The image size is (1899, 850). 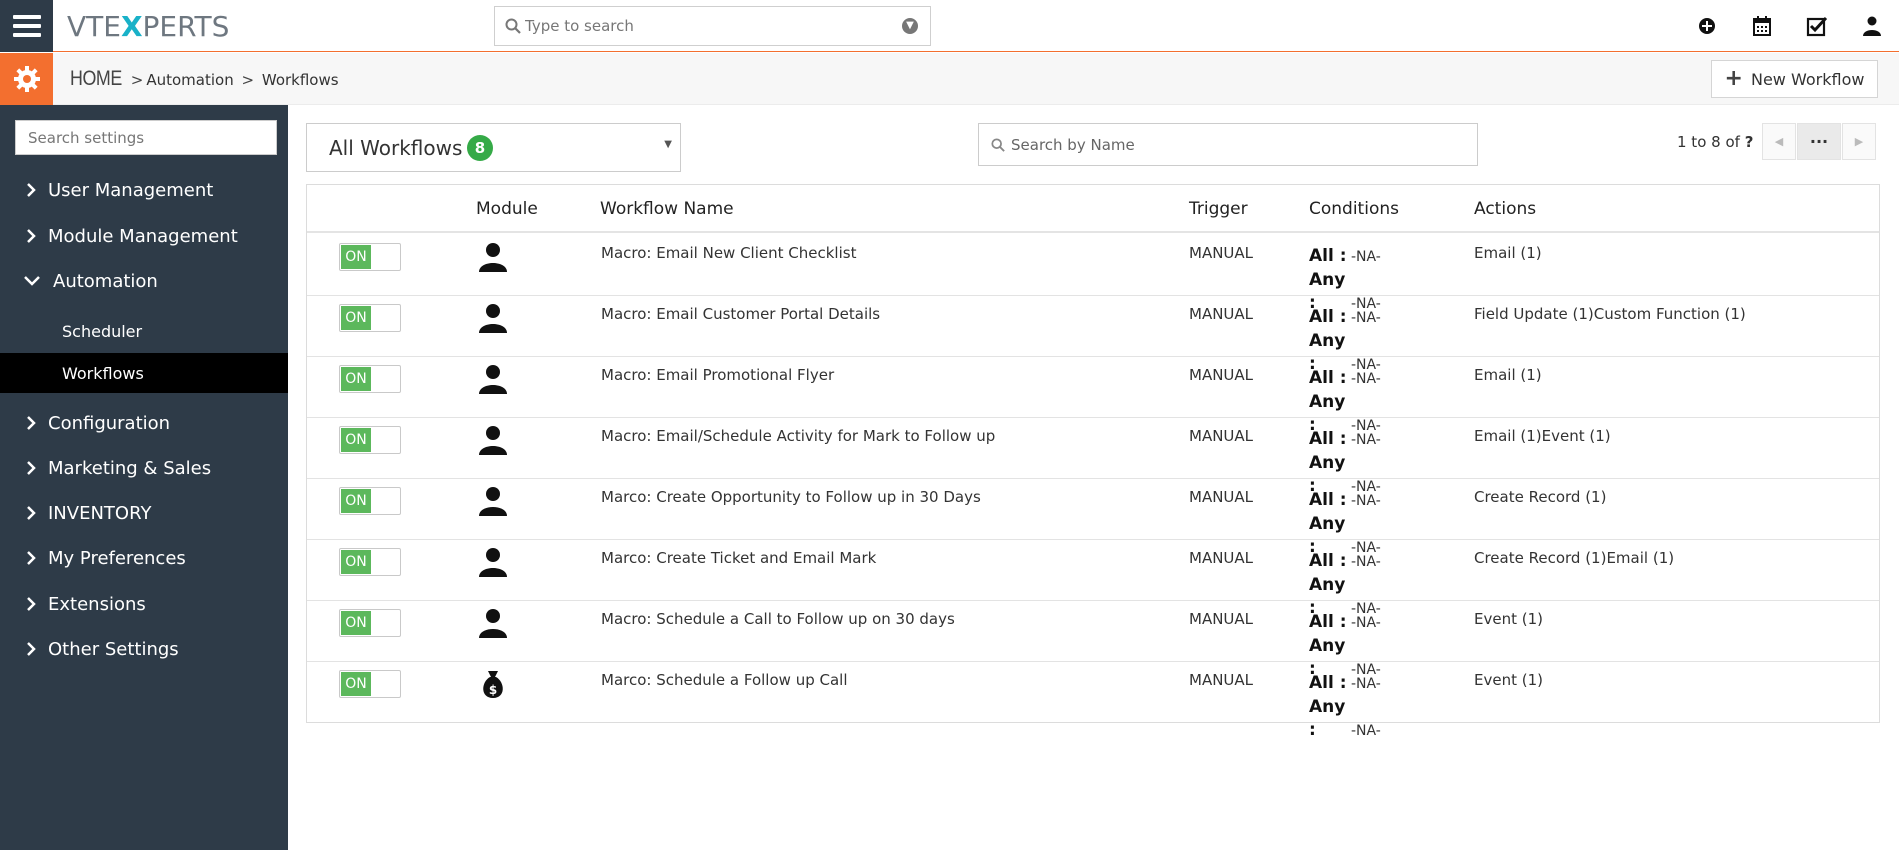 What do you see at coordinates (144, 513) in the screenshot?
I see `sidebar-item-inventory: INVENTORY` at bounding box center [144, 513].